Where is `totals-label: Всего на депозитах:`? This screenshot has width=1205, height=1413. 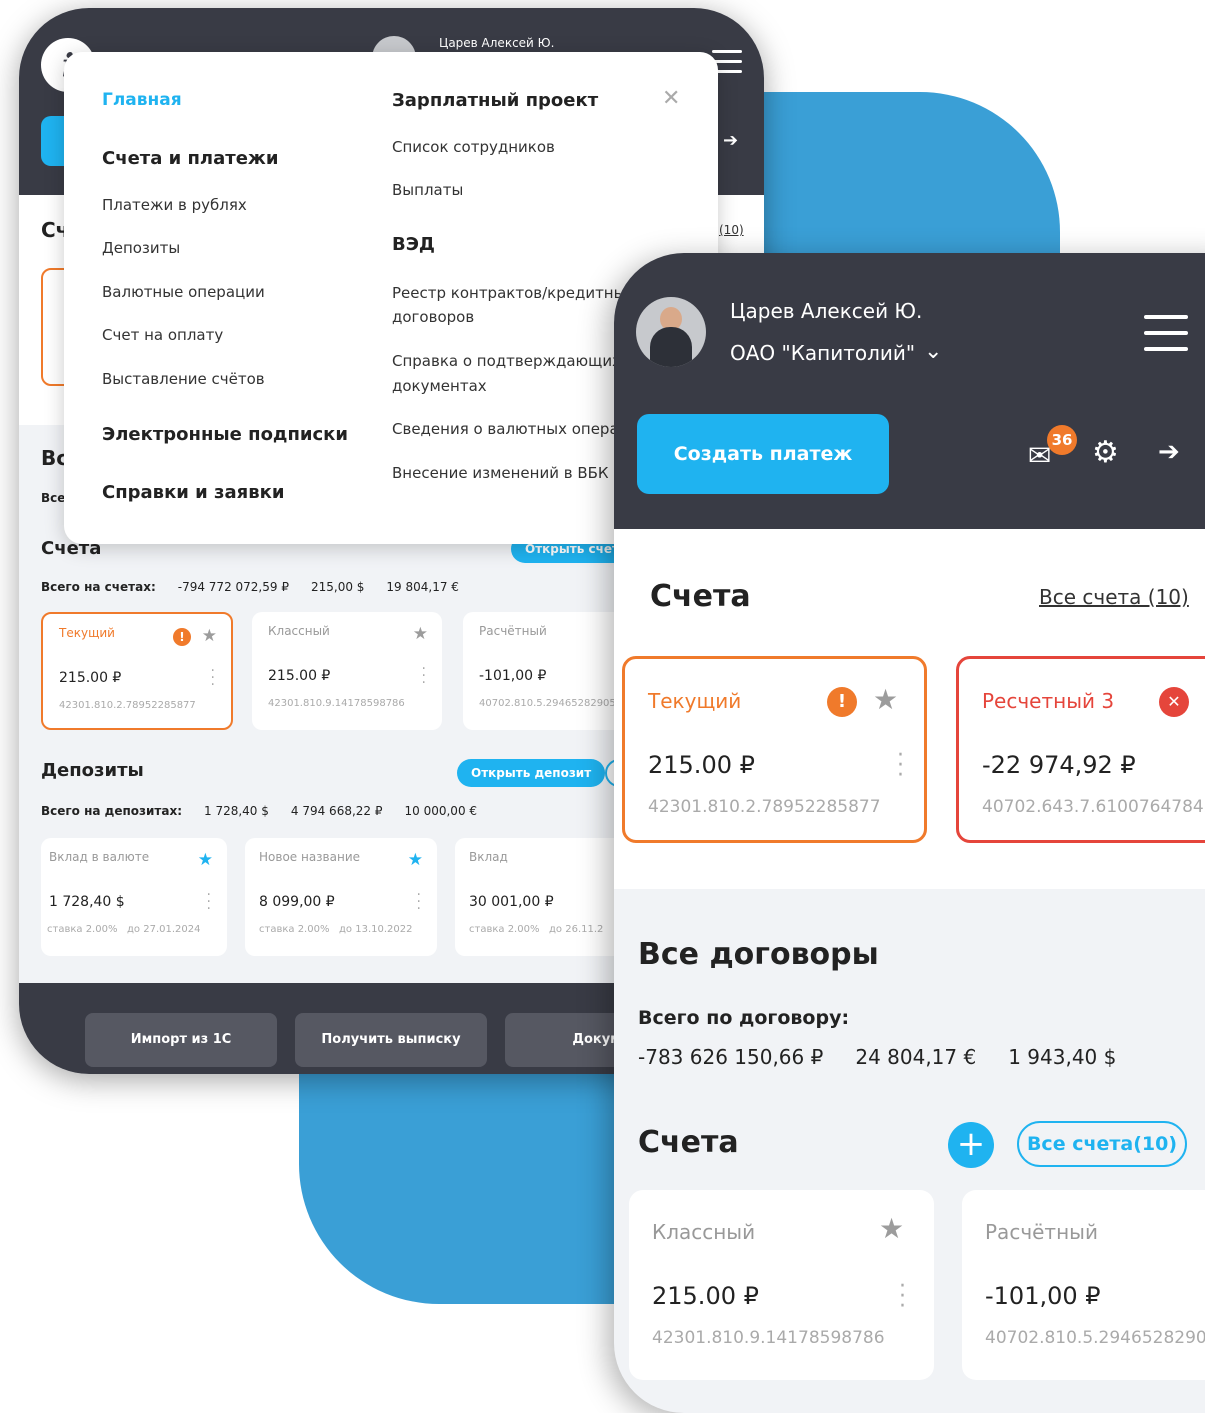
totals-label: Всего на депозитах: is located at coordinates (111, 811).